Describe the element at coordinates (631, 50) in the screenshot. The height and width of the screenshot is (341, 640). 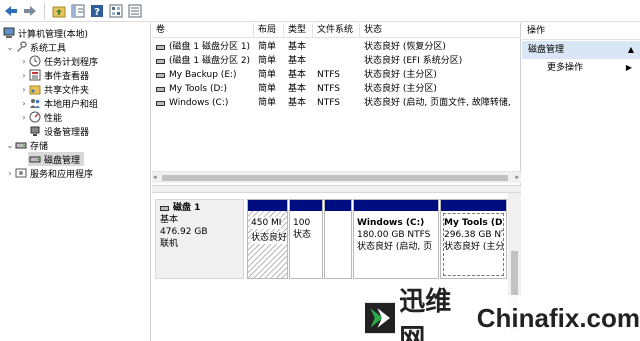
I see `chevron-up-icon: ▲` at that location.